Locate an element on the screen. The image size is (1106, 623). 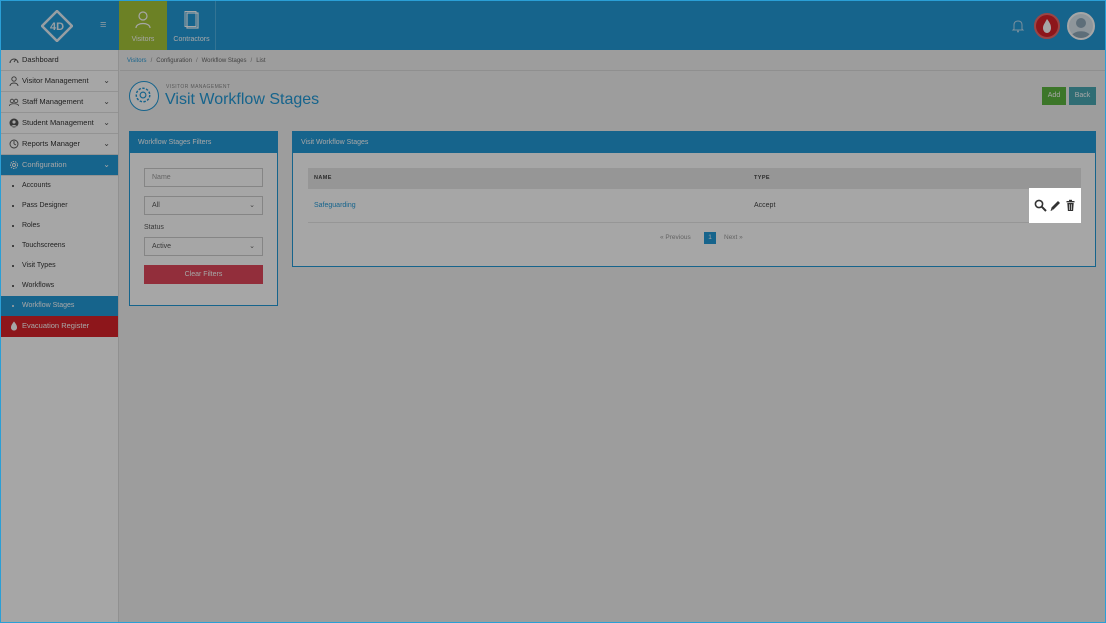
stage-type: Accept is located at coordinates (765, 205).